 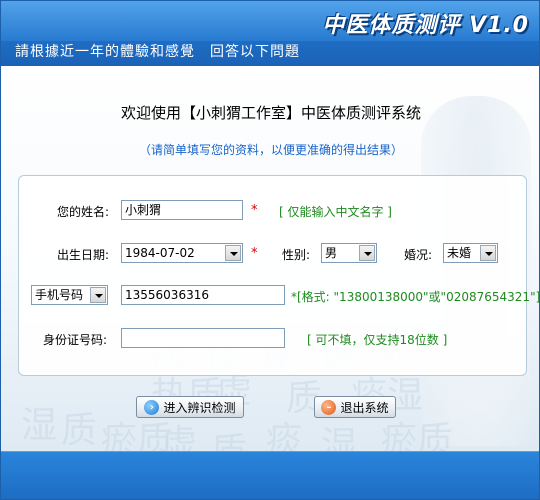 I want to click on birth-label: 出生日期:, so click(x=83, y=255).